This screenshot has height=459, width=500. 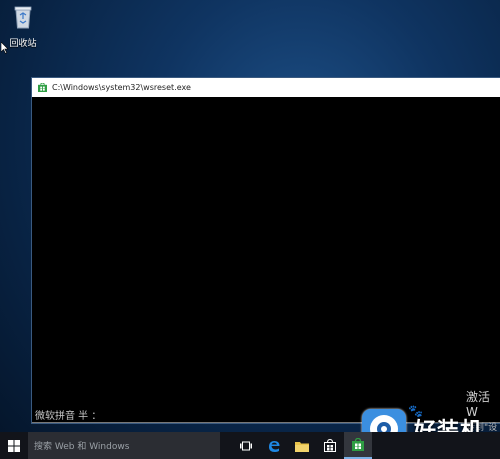 I want to click on windows-logo-icon, so click(x=14, y=445).